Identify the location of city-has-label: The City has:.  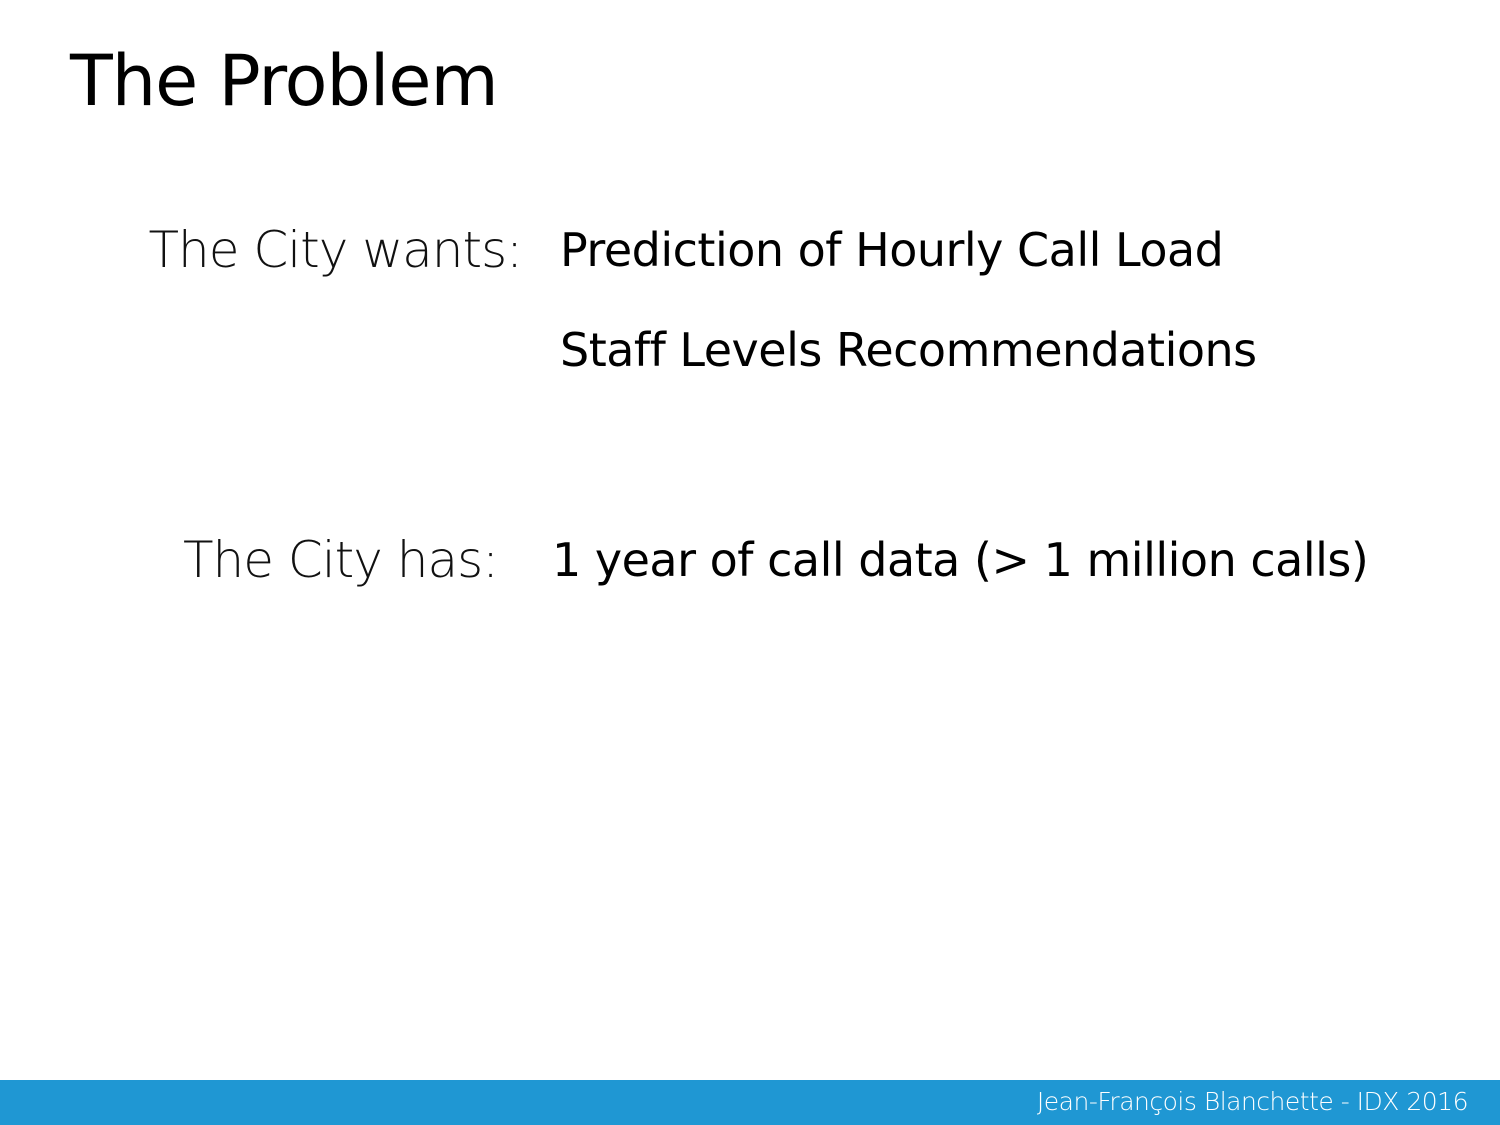
(340, 560).